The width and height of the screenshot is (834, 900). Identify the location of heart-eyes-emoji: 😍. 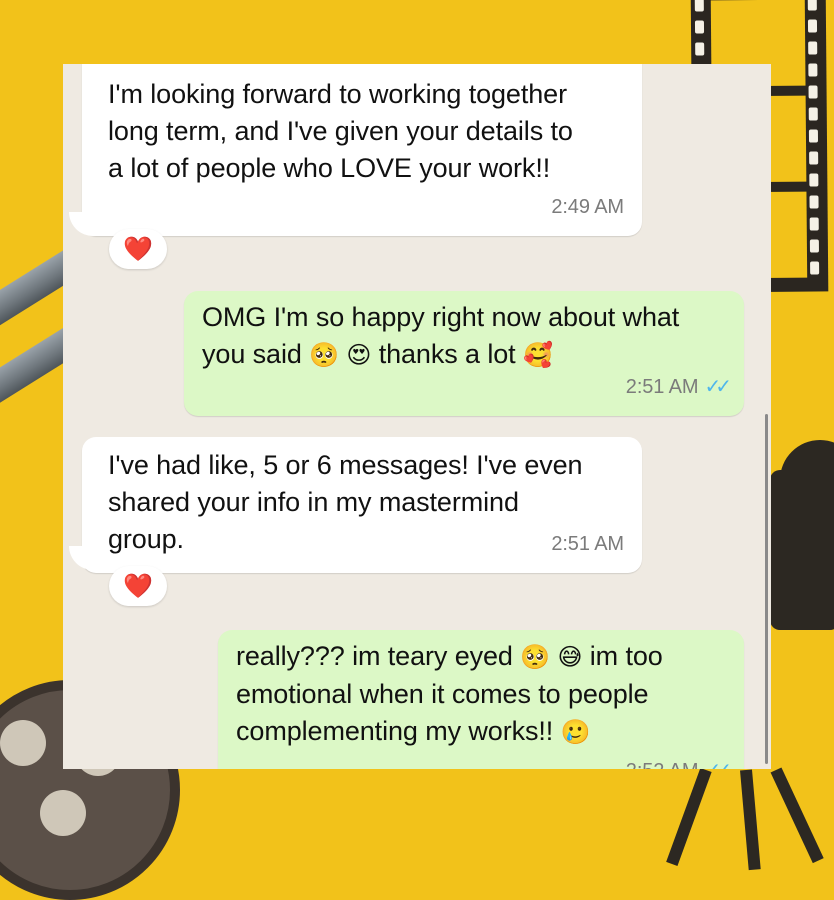
(359, 355).